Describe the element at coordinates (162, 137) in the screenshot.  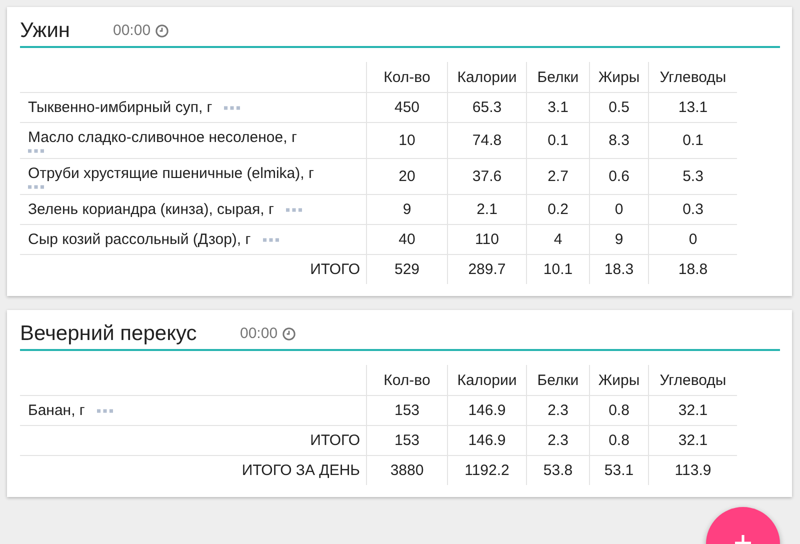
I see `food-name: Масло сладко-сливочное несоленое, г` at that location.